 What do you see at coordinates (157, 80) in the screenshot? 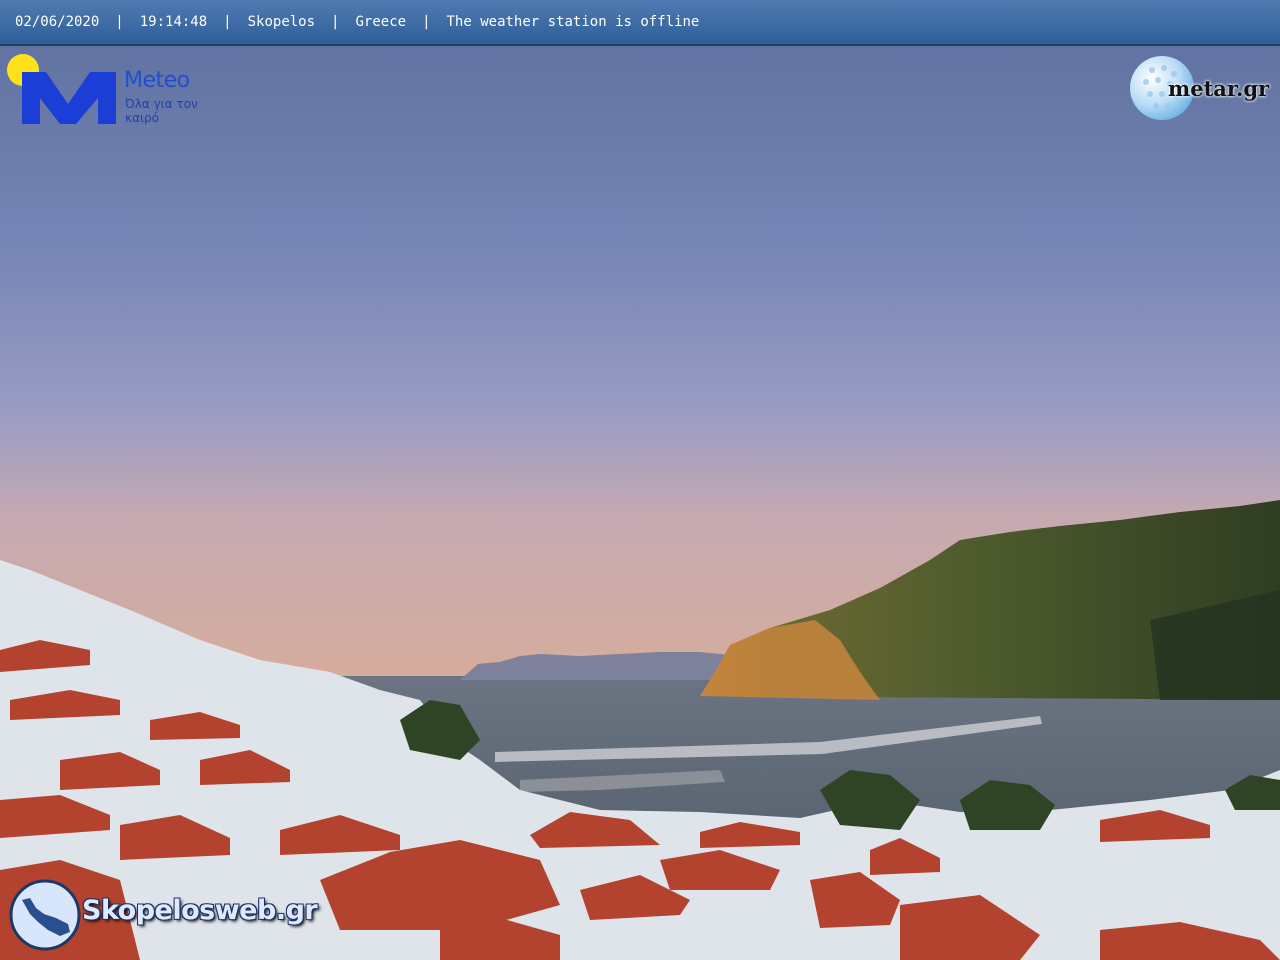
I see `meteo-brand-name: Meteo` at bounding box center [157, 80].